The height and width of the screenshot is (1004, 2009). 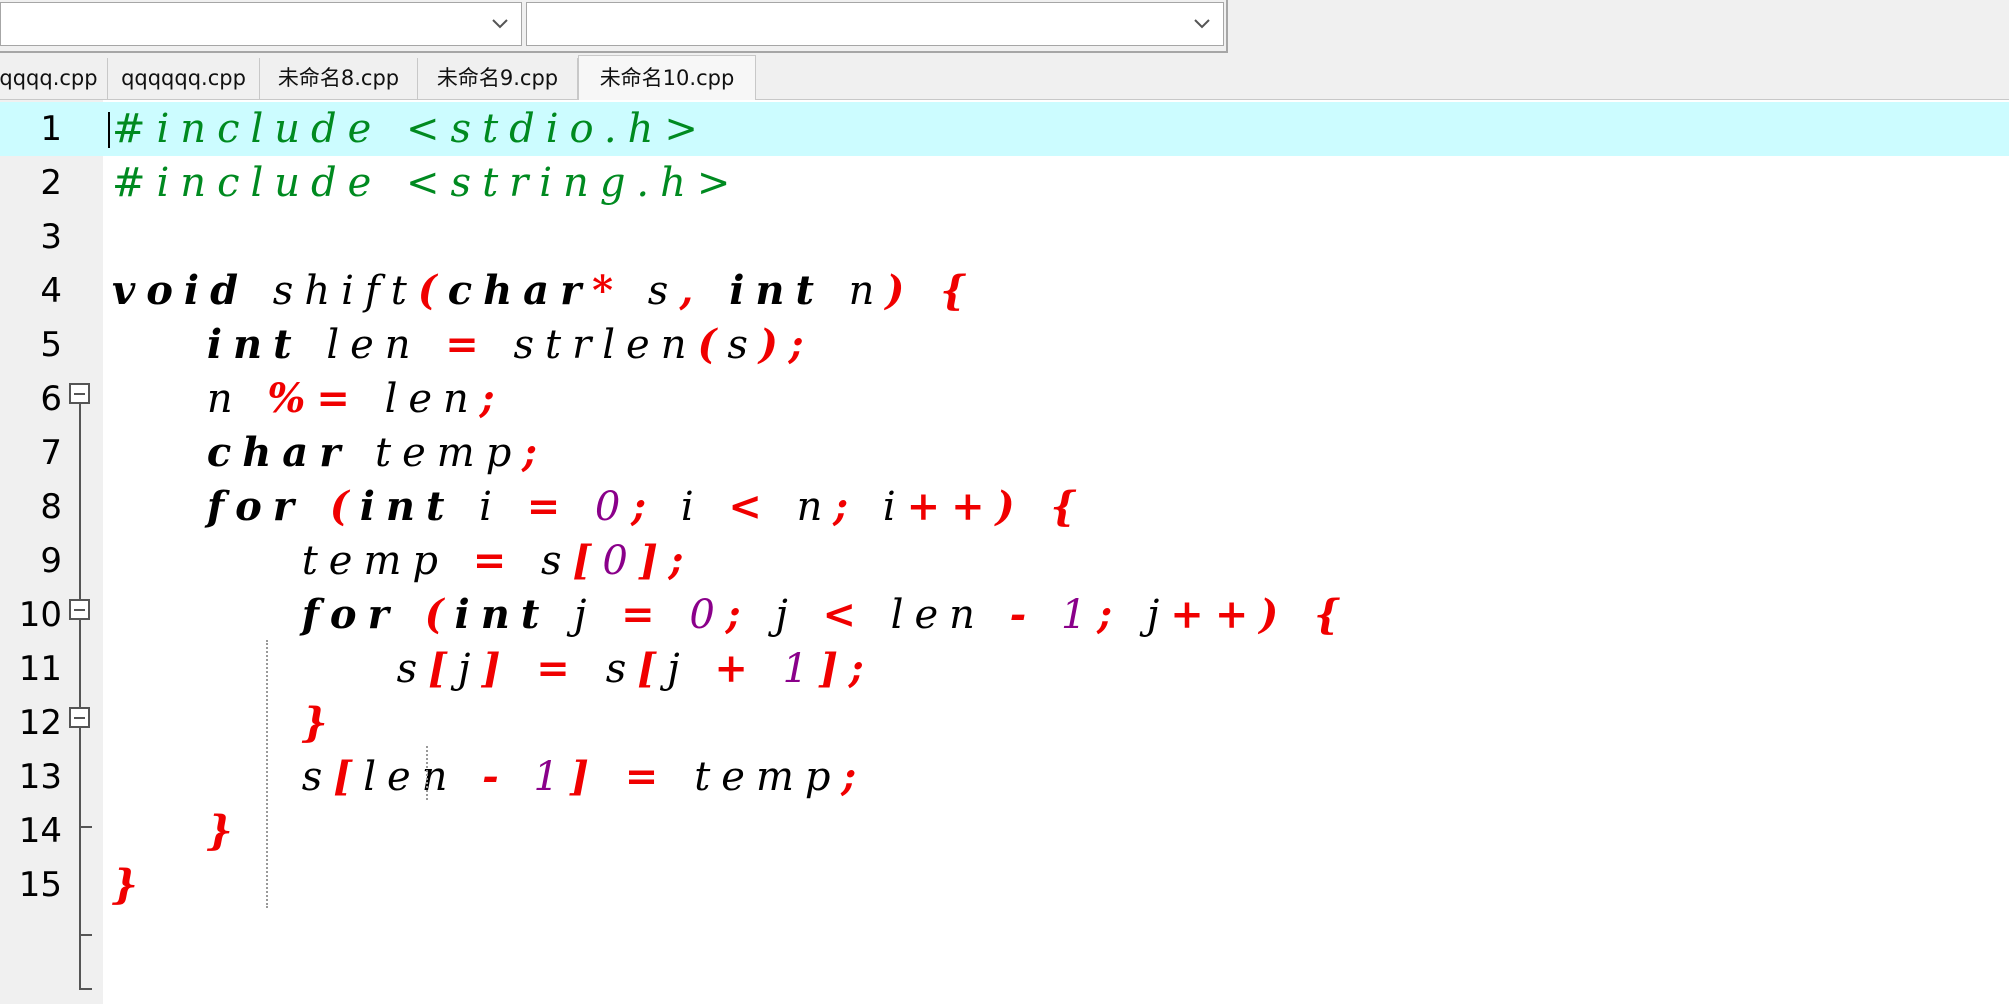 What do you see at coordinates (875, 24) in the screenshot?
I see `function-combo` at bounding box center [875, 24].